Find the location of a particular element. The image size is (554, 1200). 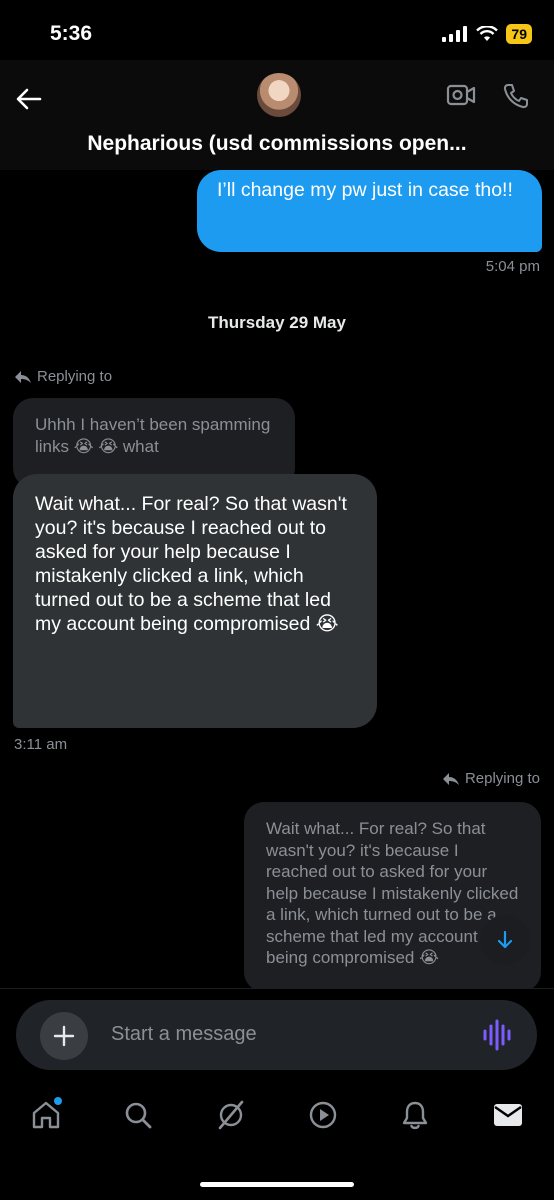

signal-icon is located at coordinates (455, 34).